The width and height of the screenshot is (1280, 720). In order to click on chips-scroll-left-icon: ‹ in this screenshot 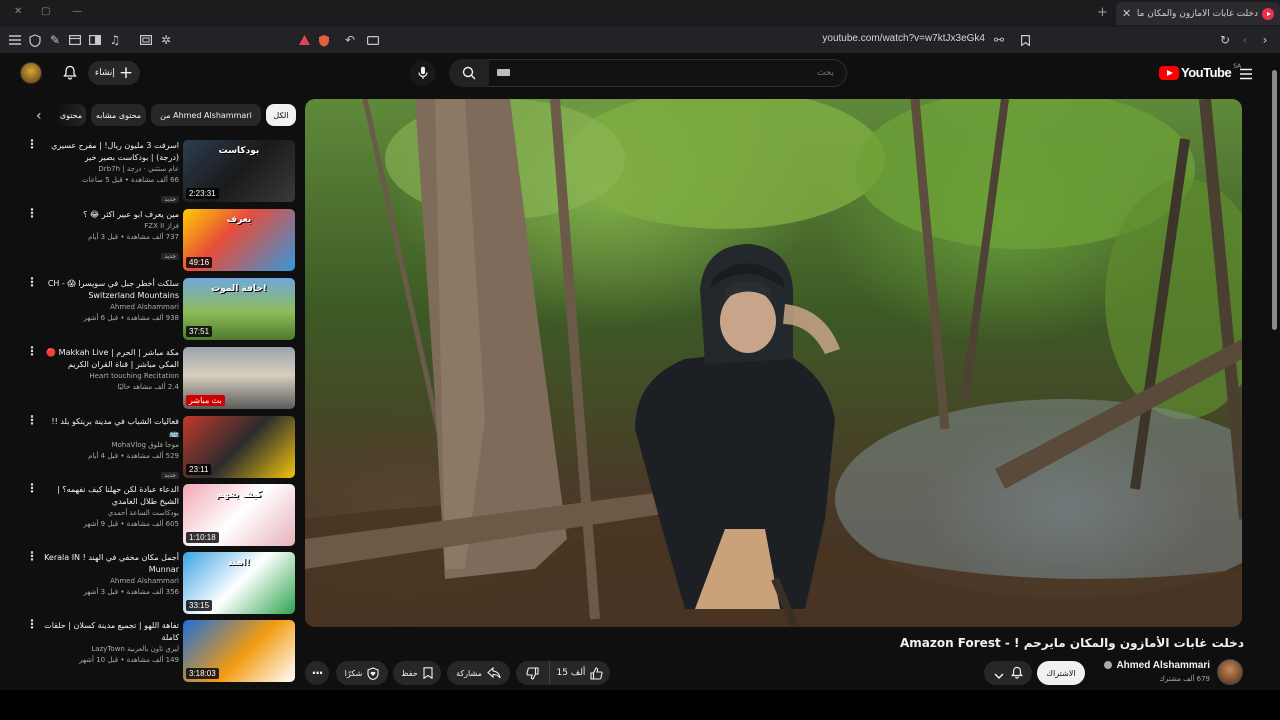, I will do `click(39, 116)`.